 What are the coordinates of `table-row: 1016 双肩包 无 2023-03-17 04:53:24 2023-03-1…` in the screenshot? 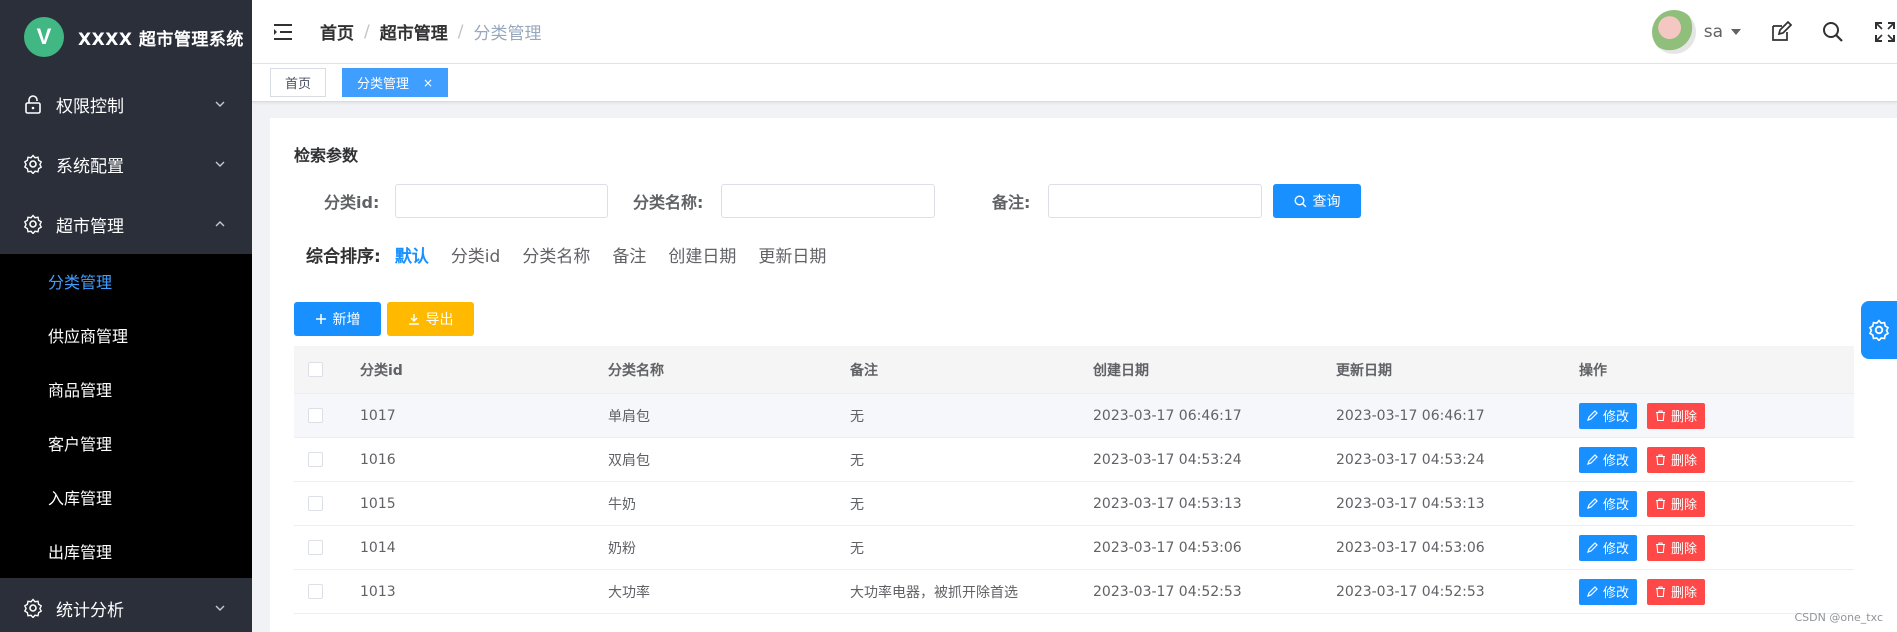 It's located at (1074, 460).